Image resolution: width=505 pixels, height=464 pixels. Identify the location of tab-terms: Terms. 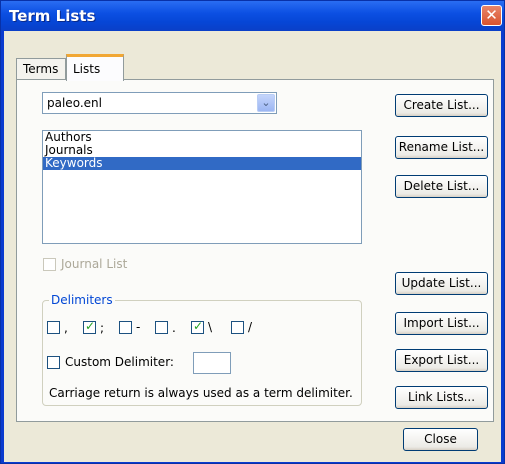
(41, 69).